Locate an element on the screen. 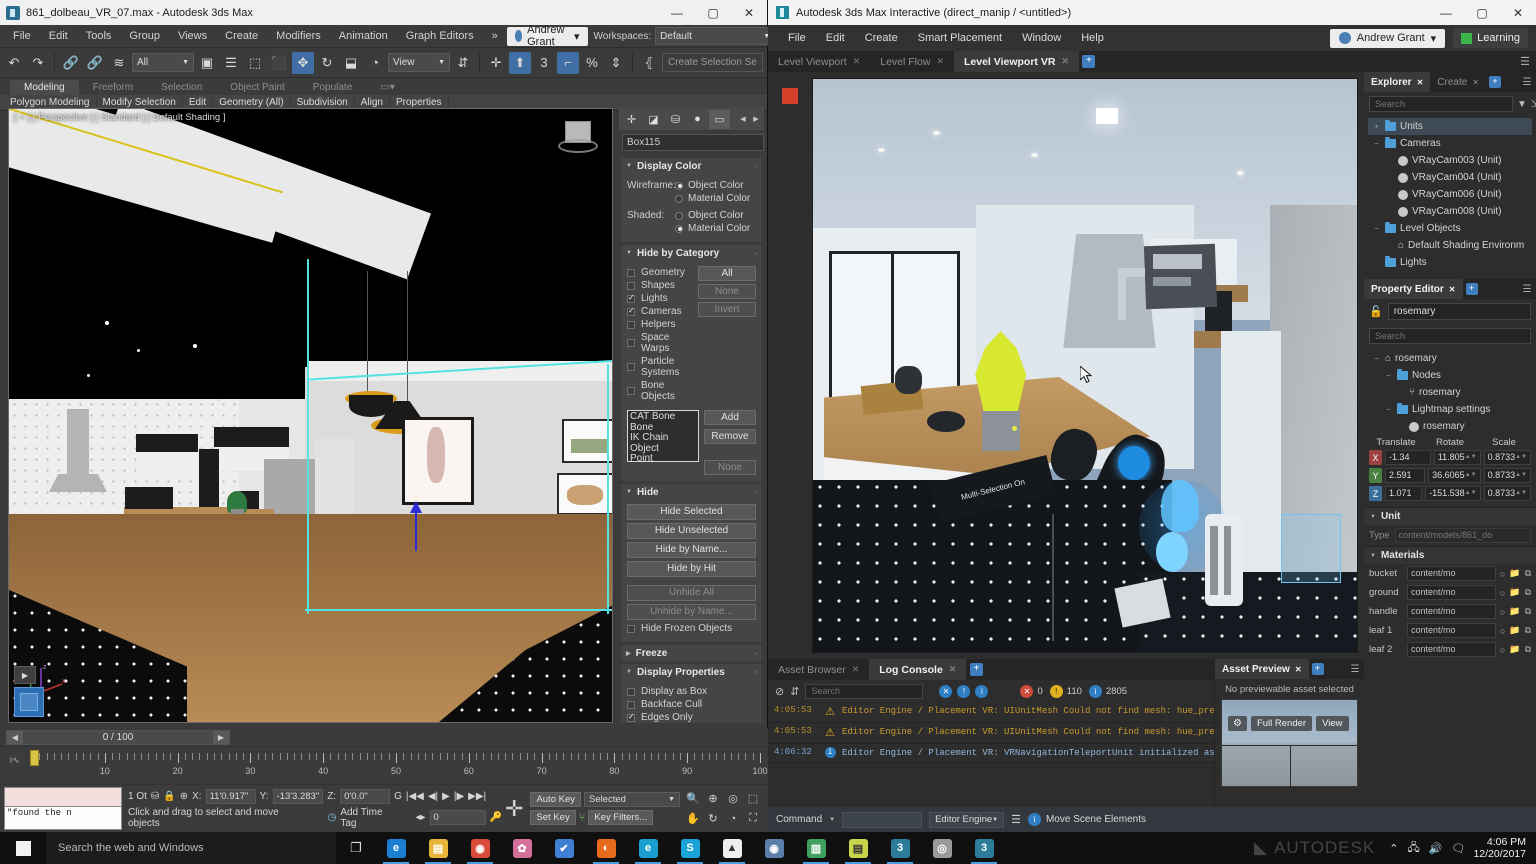 This screenshot has width=1536, height=864. taskbar-app-photos: ▥ is located at coordinates (816, 848).